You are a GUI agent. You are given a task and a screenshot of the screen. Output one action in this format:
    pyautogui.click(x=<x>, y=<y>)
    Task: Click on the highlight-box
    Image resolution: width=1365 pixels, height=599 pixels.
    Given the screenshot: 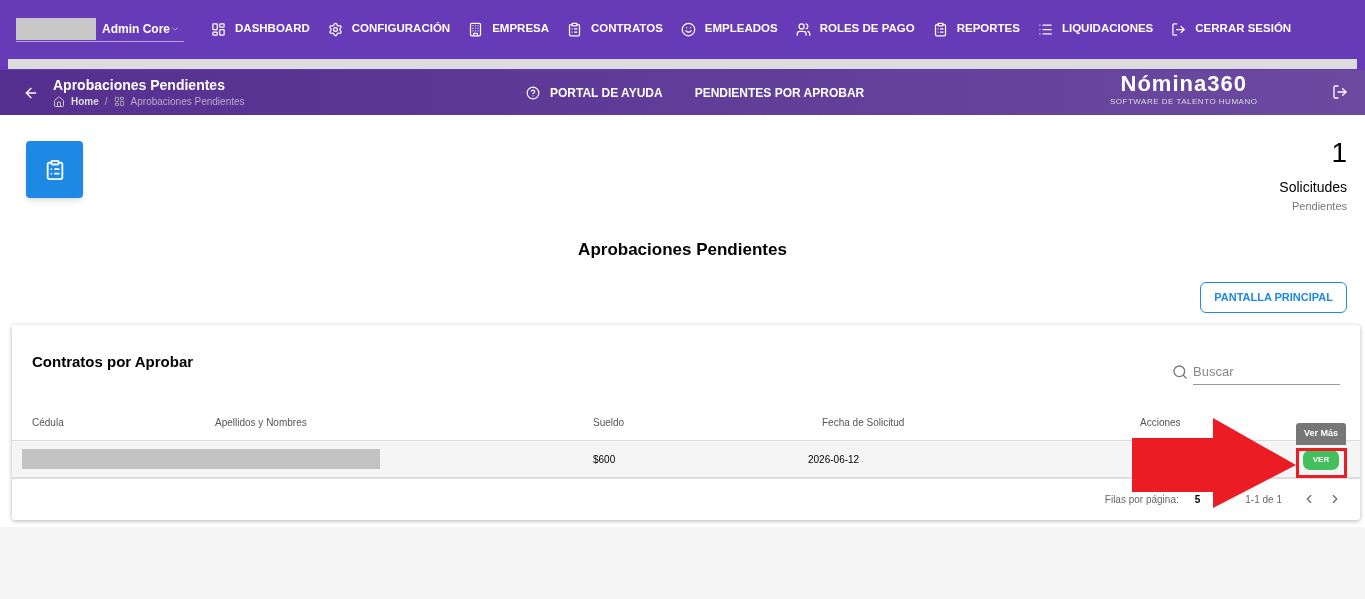 What is the action you would take?
    pyautogui.click(x=1321, y=463)
    